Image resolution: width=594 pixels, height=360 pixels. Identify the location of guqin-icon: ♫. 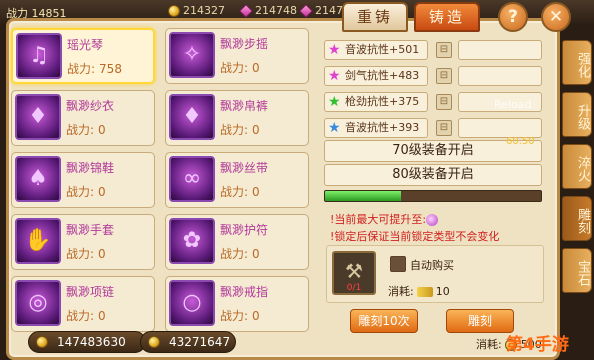
(39, 56).